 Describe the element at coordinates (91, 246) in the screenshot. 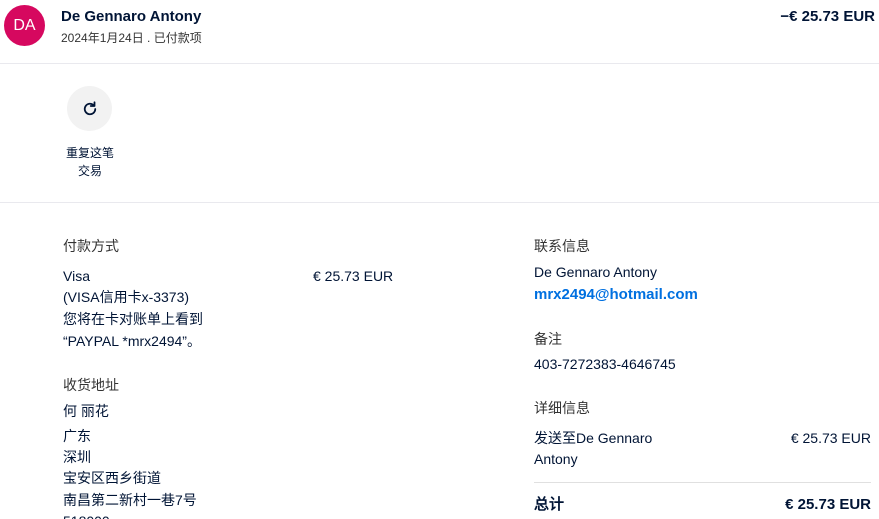

I see `payment-method-title: 付款方式` at that location.